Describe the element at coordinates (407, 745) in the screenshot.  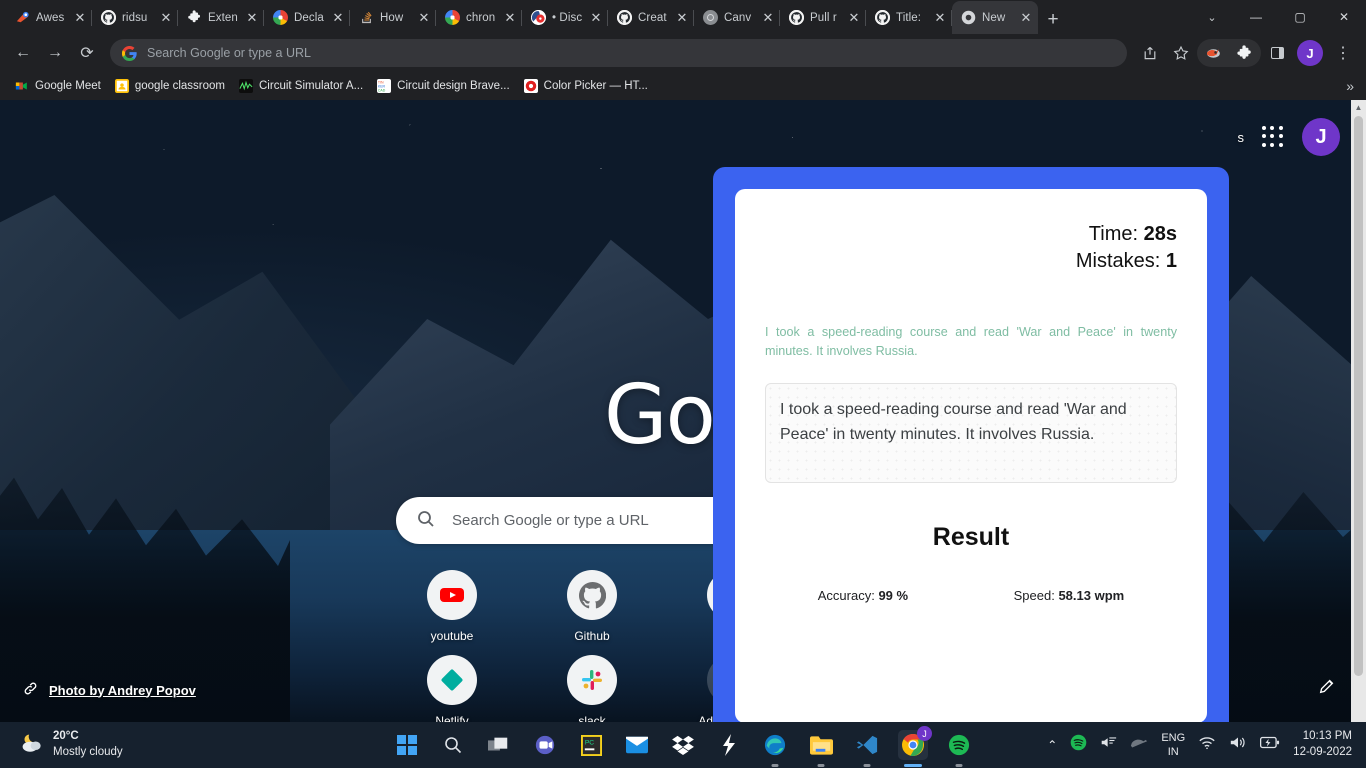
I see `start-button` at that location.